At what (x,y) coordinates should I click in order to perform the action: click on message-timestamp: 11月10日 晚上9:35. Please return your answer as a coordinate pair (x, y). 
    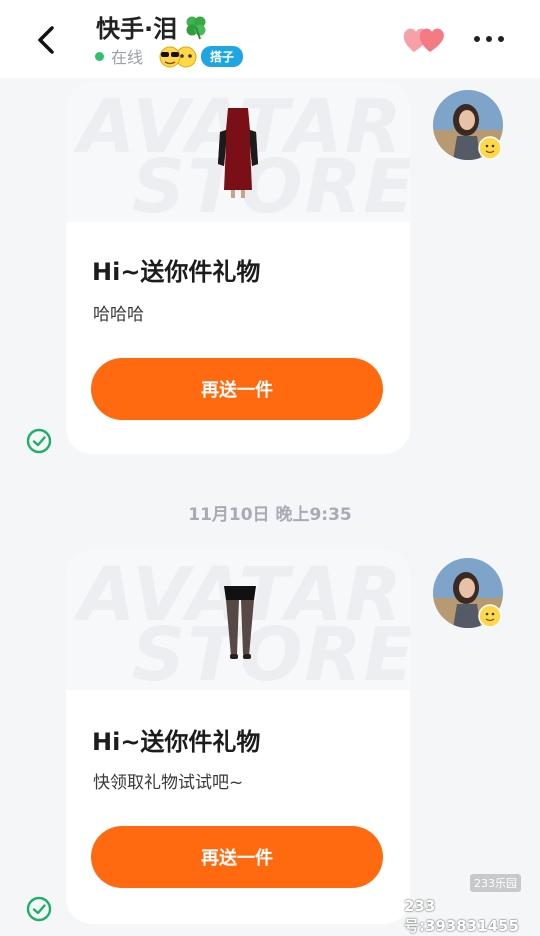
    Looking at the image, I should click on (270, 515).